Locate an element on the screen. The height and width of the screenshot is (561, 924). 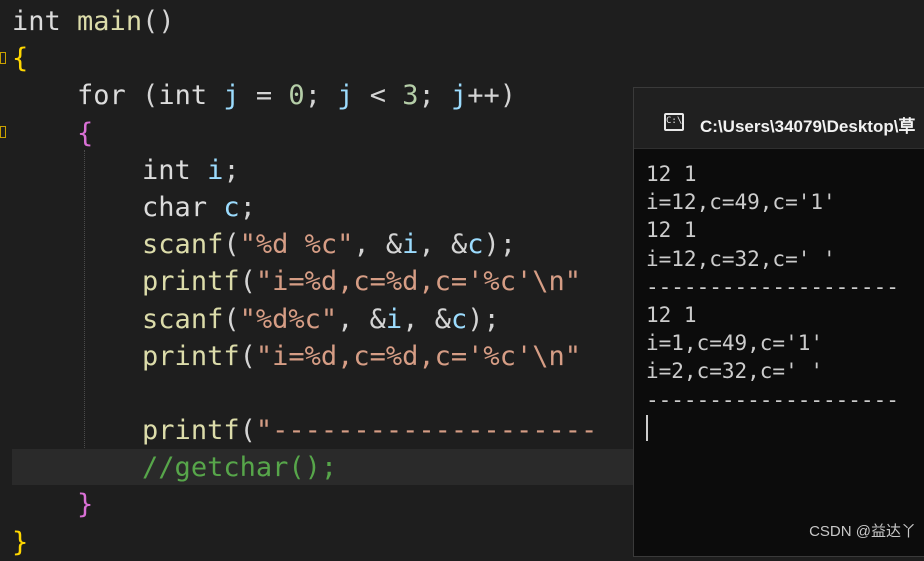
code-line: //getchar(); is located at coordinates (304, 467).